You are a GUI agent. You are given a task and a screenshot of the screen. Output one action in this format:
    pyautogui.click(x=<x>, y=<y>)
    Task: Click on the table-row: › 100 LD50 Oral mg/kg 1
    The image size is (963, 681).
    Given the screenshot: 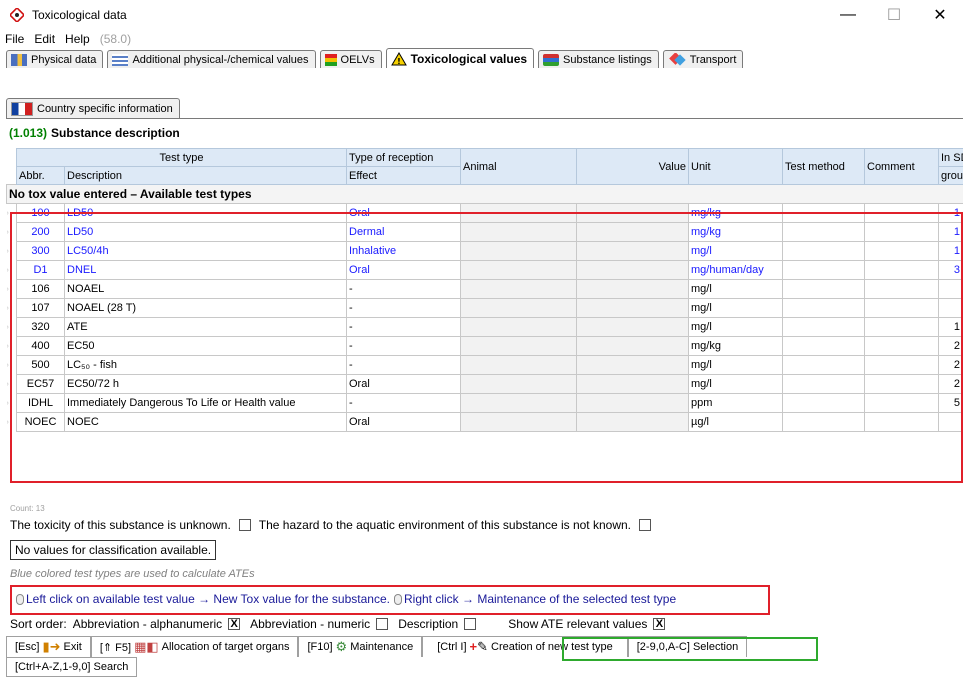 What is the action you would take?
    pyautogui.click(x=485, y=213)
    